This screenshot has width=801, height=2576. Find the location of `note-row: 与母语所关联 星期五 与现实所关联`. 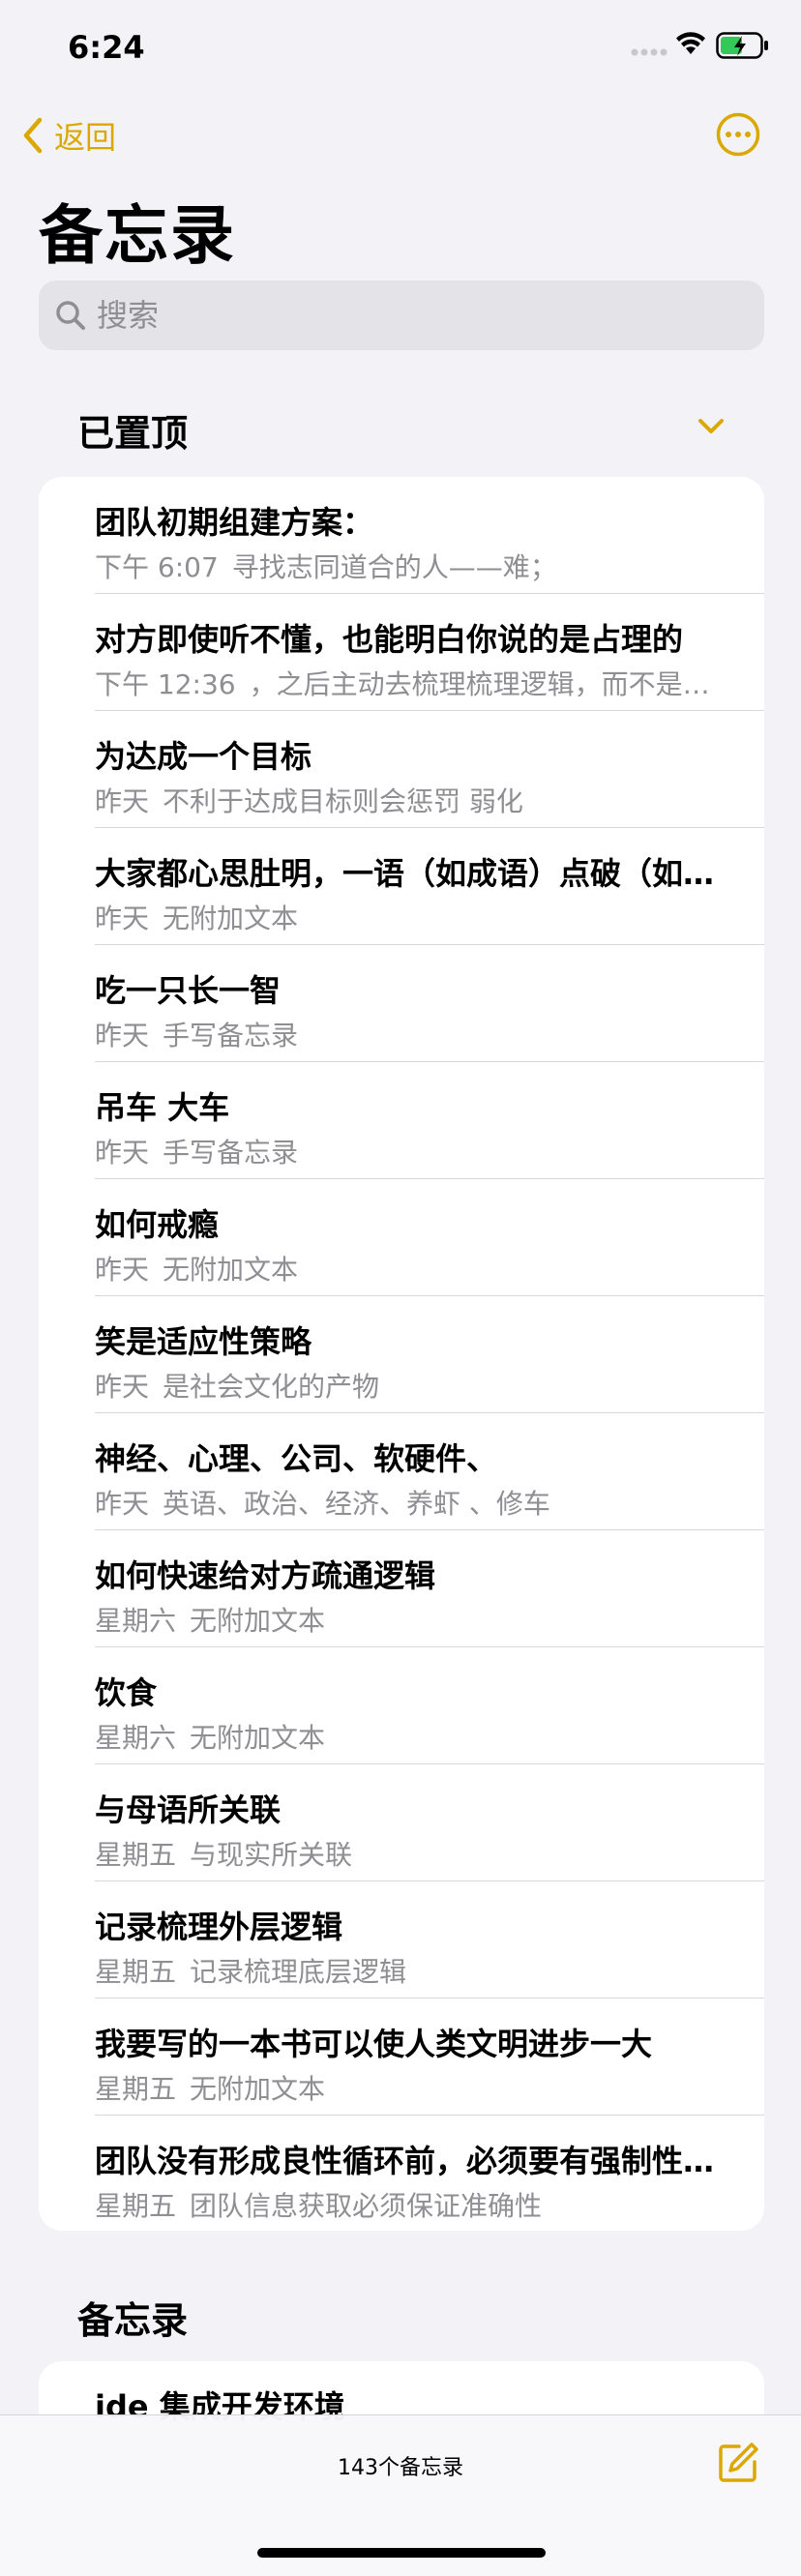

note-row: 与母语所关联 星期五 与现实所关联 is located at coordinates (402, 1823).